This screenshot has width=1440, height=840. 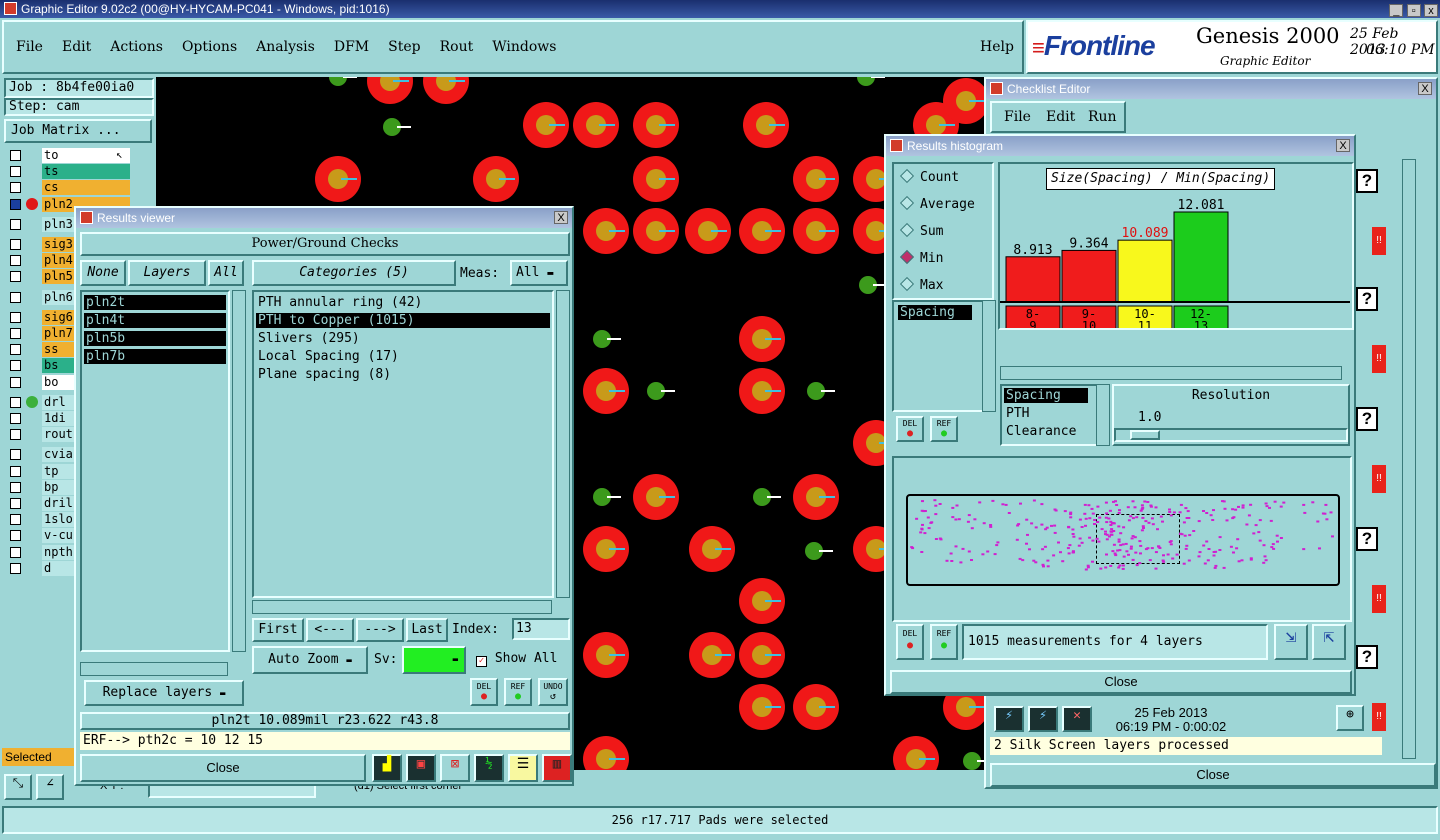 I want to click on layer-row: ts, so click(x=81, y=172).